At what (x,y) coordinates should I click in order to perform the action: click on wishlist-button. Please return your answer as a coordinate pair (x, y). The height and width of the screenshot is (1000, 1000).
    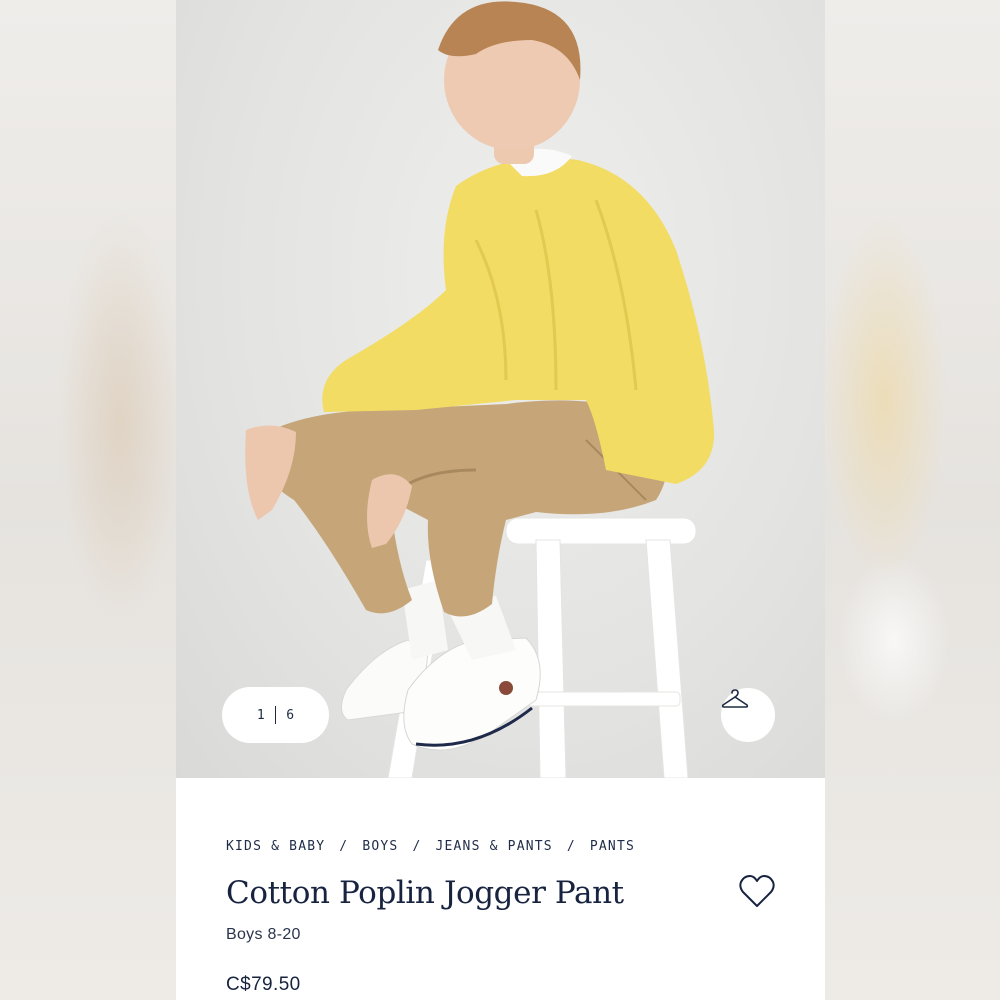
    Looking at the image, I should click on (757, 892).